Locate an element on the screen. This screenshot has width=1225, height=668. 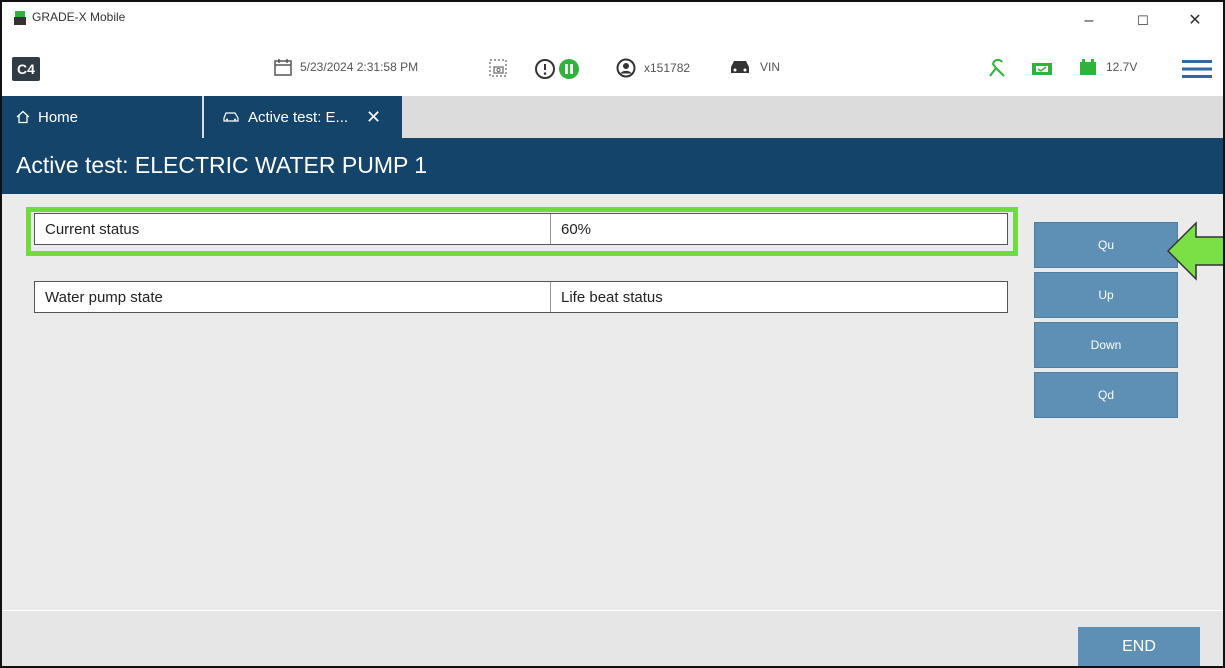
tab-home-label: Home is located at coordinates (58, 117).